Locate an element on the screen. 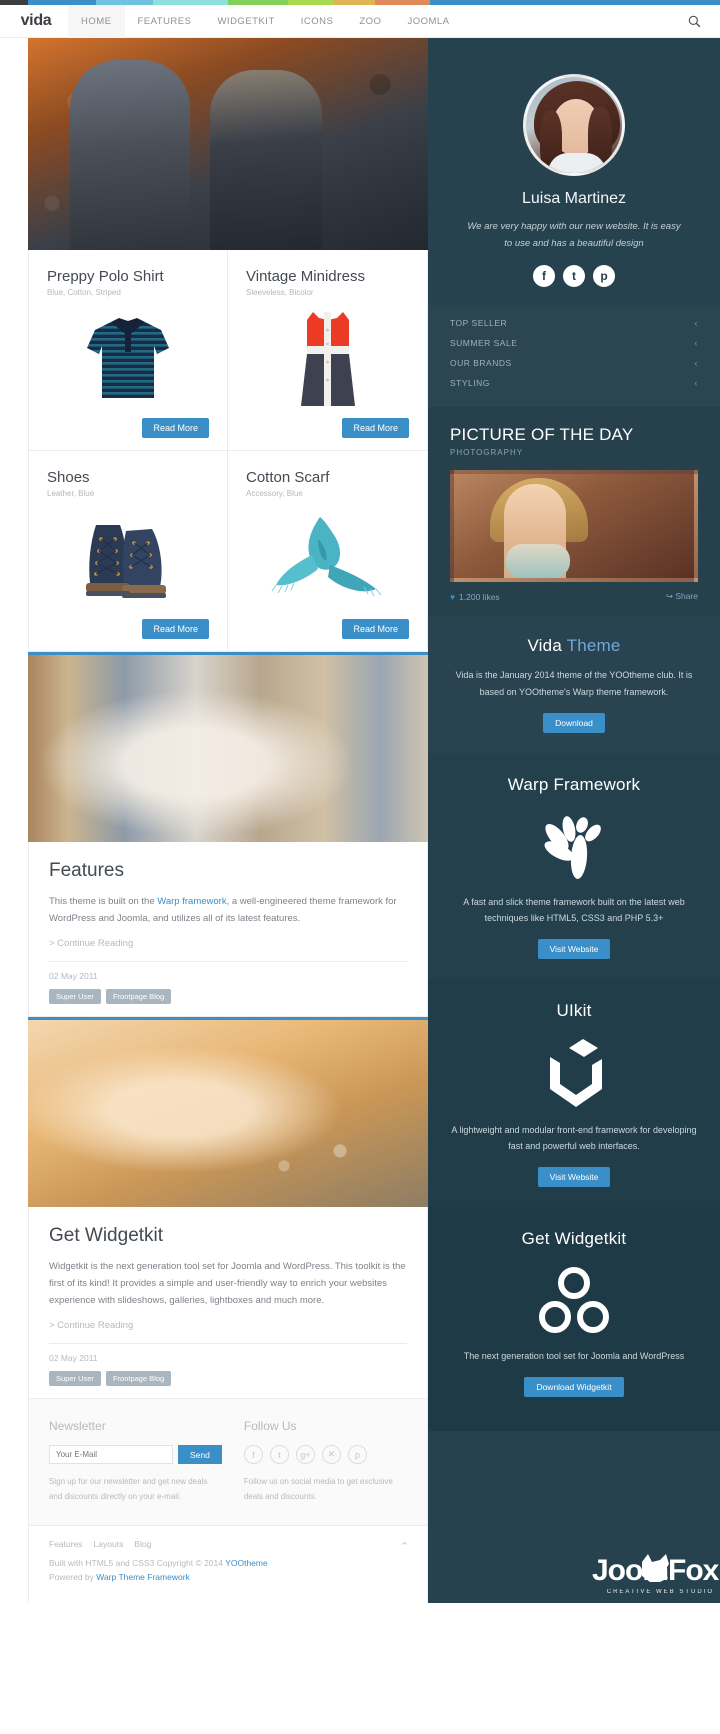 This screenshot has height=1734, width=720. nav-item-home: HOME is located at coordinates (96, 21).